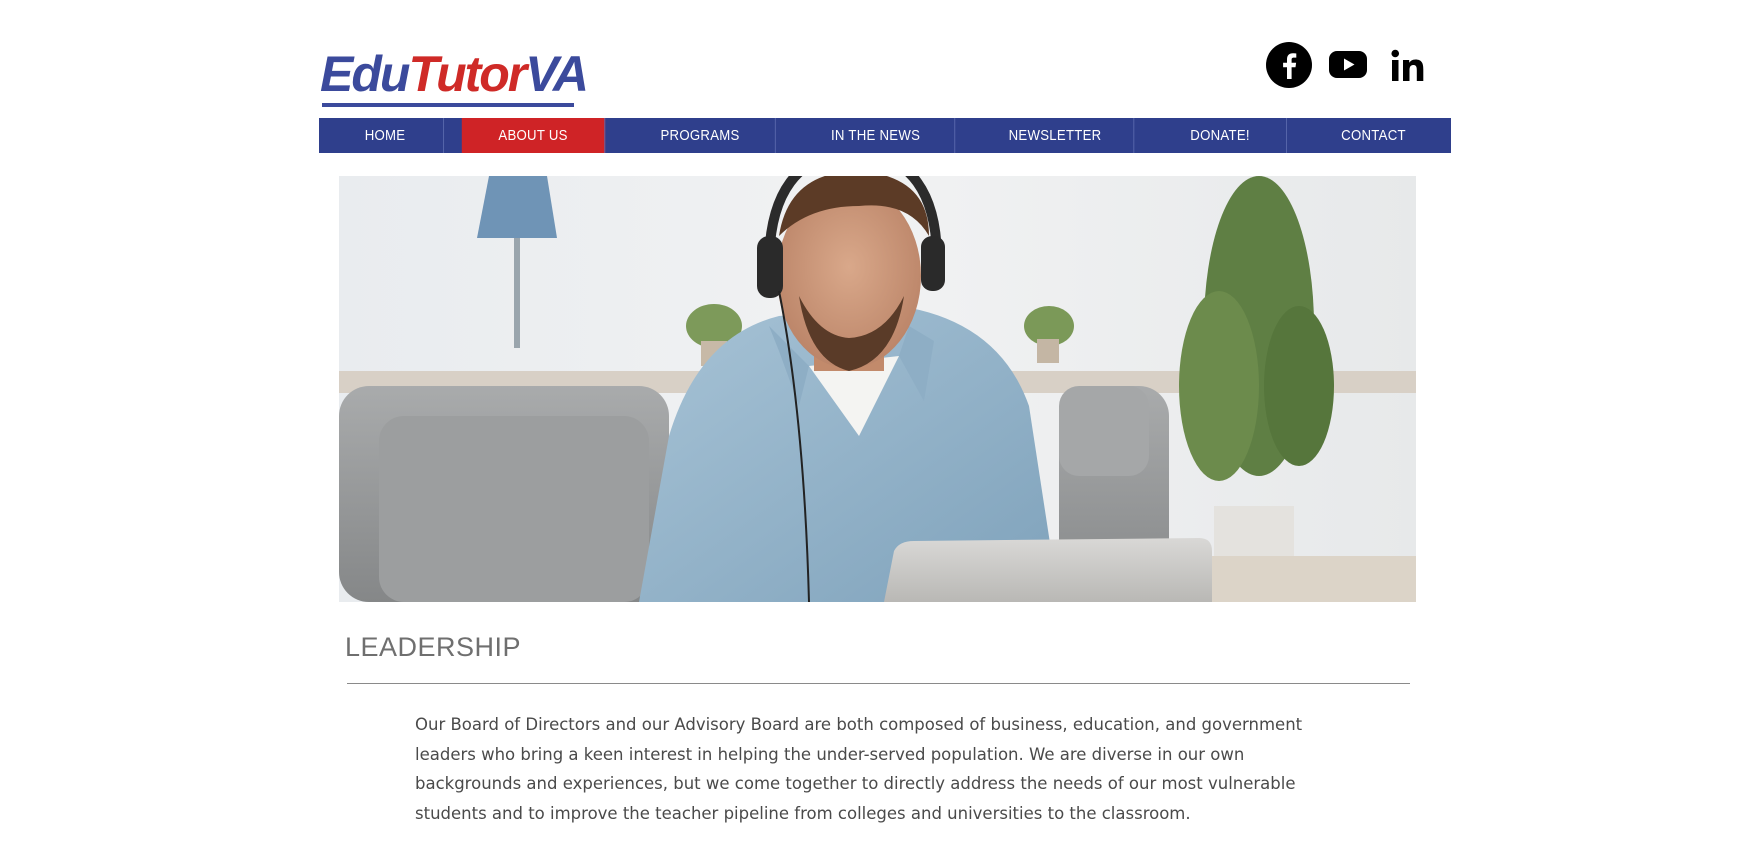 This screenshot has width=1751, height=846. I want to click on linkedin-icon, so click(1408, 71).